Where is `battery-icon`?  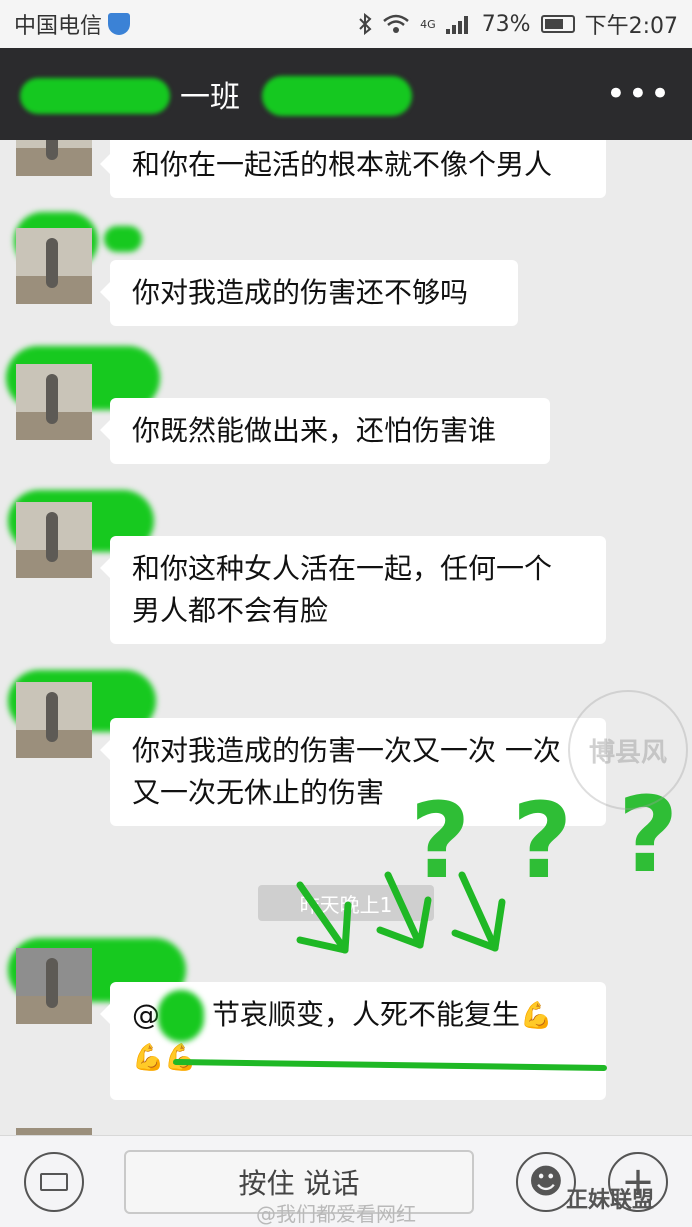 battery-icon is located at coordinates (557, 24).